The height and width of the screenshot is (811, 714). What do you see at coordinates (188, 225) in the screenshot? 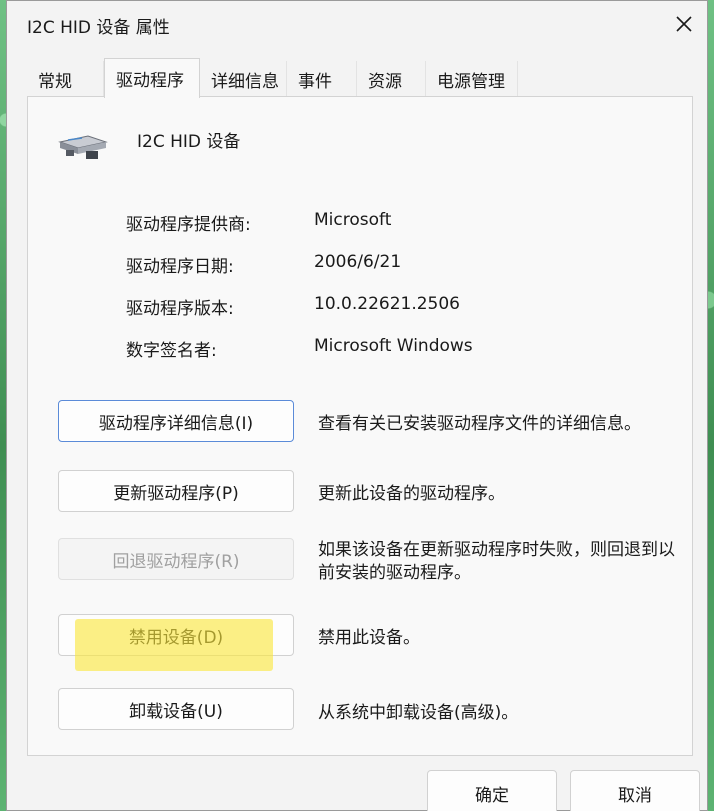
I see `driver-provider-label: 驱动程序提供商:` at bounding box center [188, 225].